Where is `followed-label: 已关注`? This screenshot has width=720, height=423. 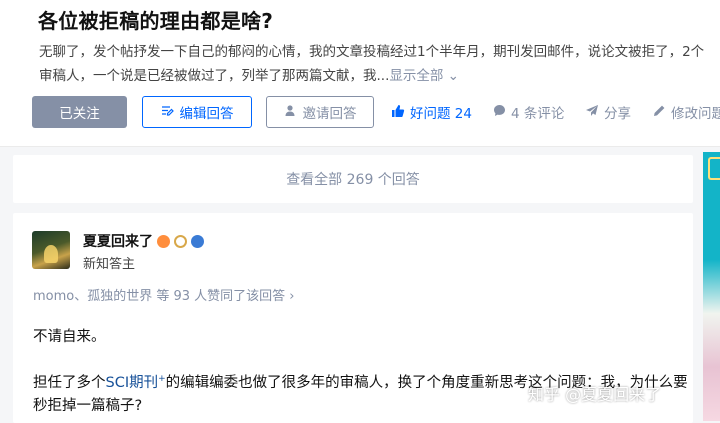
followed-label: 已关注 is located at coordinates (79, 114).